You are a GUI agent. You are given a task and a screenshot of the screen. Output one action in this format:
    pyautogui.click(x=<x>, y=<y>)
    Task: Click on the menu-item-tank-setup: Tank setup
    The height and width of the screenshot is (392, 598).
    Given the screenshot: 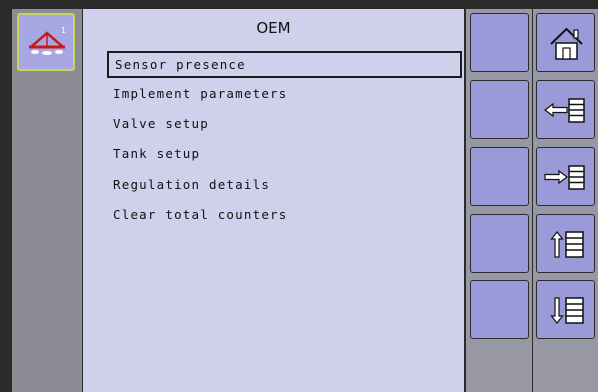 What is the action you would take?
    pyautogui.click(x=284, y=154)
    